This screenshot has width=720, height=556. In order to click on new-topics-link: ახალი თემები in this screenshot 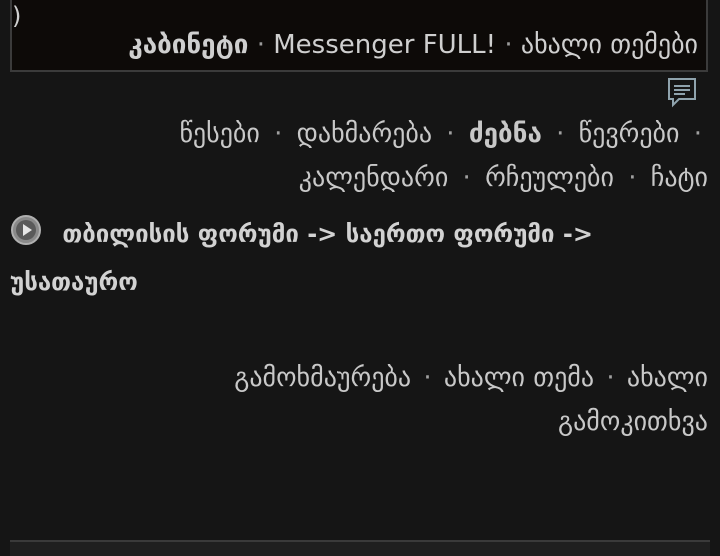, I will do `click(609, 45)`.